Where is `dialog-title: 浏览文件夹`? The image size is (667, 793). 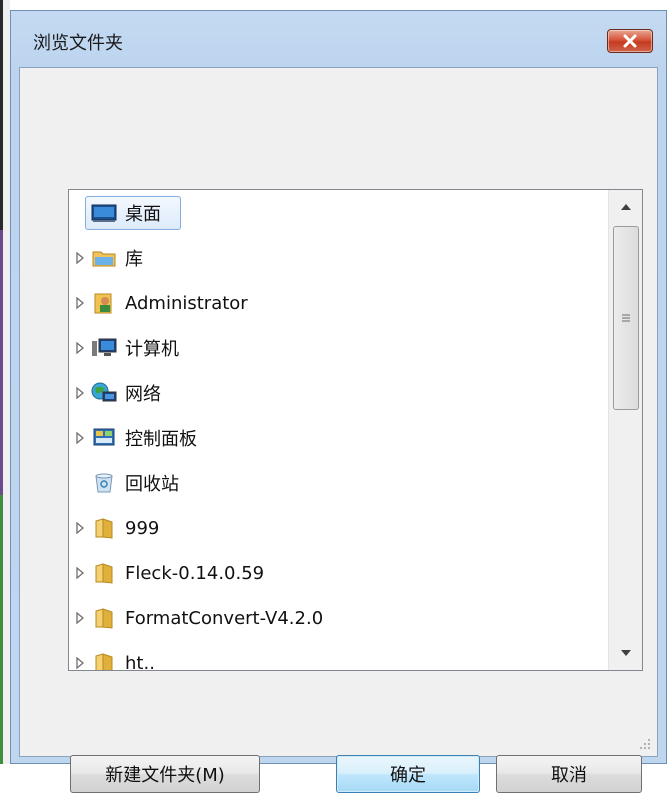
dialog-title: 浏览文件夹 is located at coordinates (78, 43).